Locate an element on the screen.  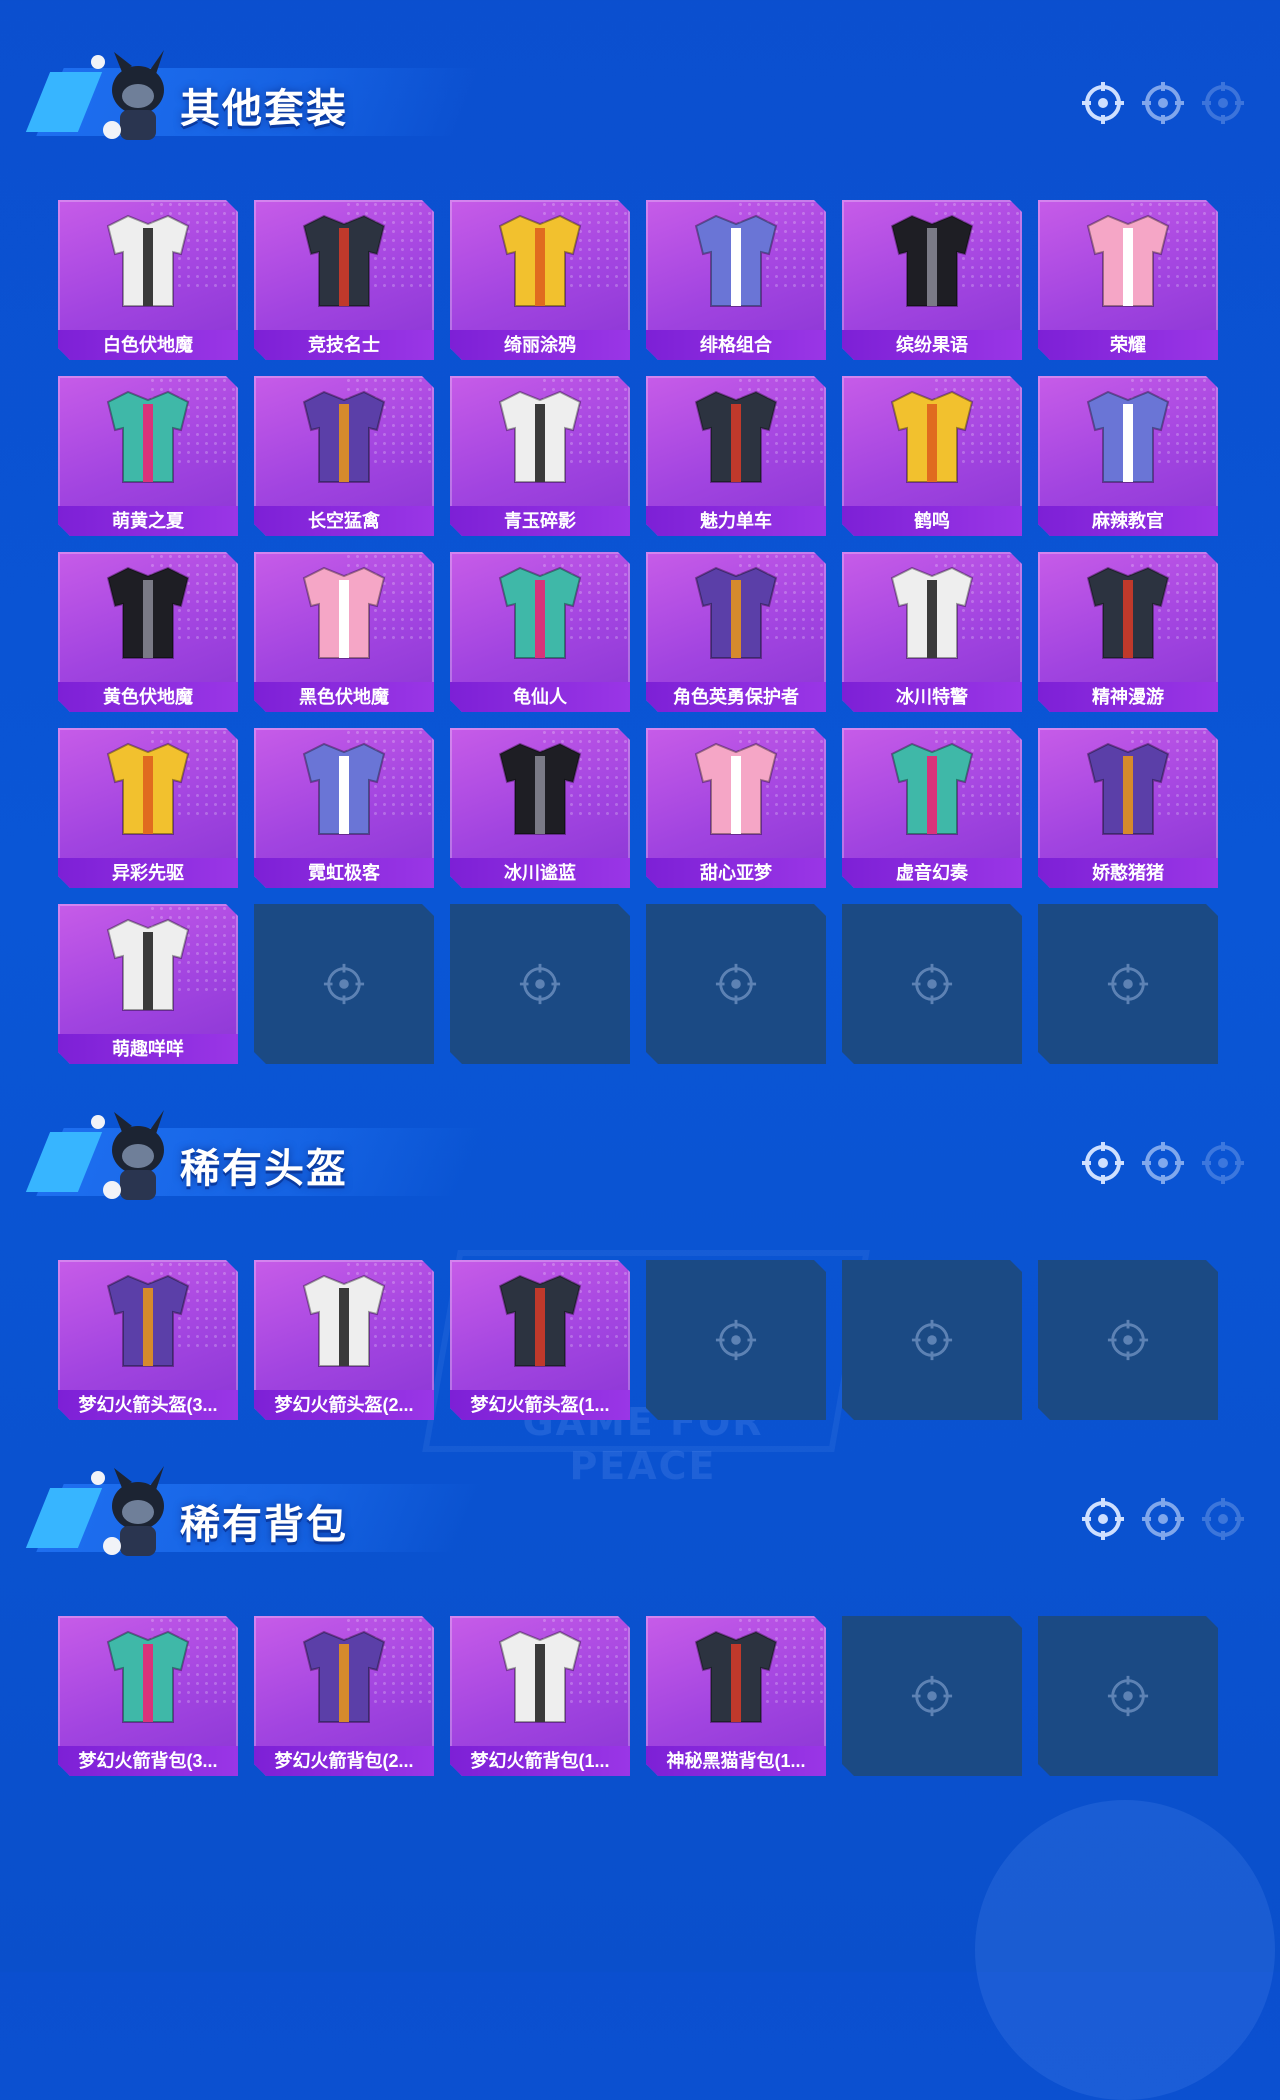
item-card: 萌黄之夏 is located at coordinates (148, 456).